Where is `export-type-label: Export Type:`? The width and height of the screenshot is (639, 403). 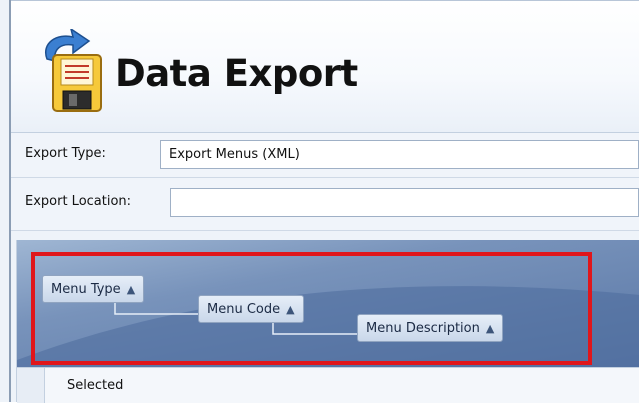
export-type-label: Export Type: is located at coordinates (65, 153).